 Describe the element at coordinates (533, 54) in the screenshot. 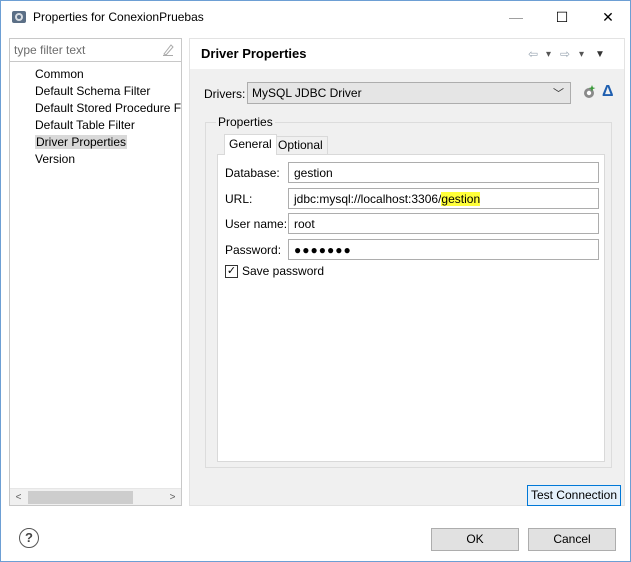

I see `back-arrow-icon: ⇦` at that location.